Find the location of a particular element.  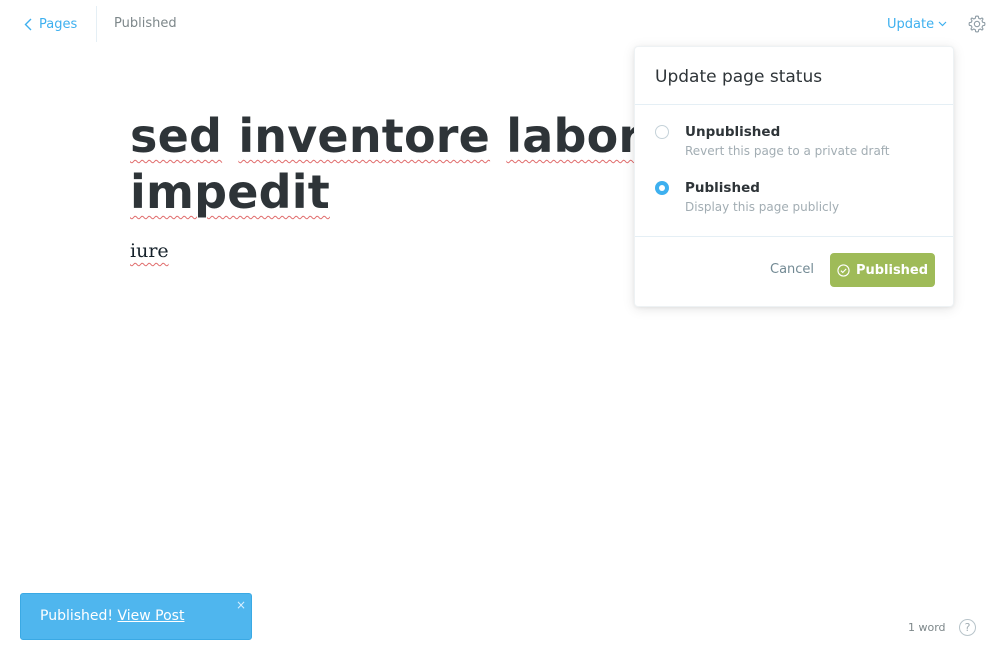

post-status-label: Published is located at coordinates (145, 23).